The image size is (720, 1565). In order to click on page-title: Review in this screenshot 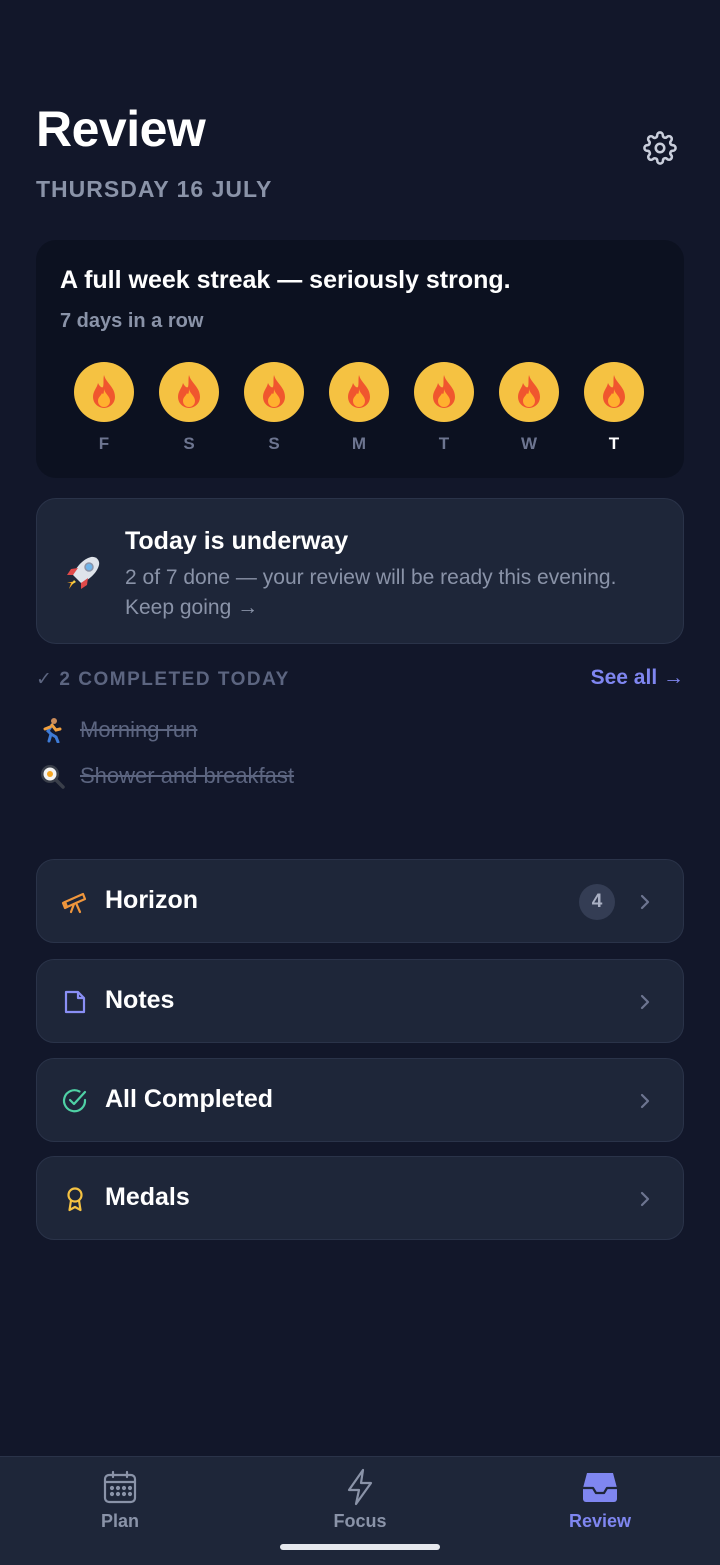, I will do `click(121, 129)`.